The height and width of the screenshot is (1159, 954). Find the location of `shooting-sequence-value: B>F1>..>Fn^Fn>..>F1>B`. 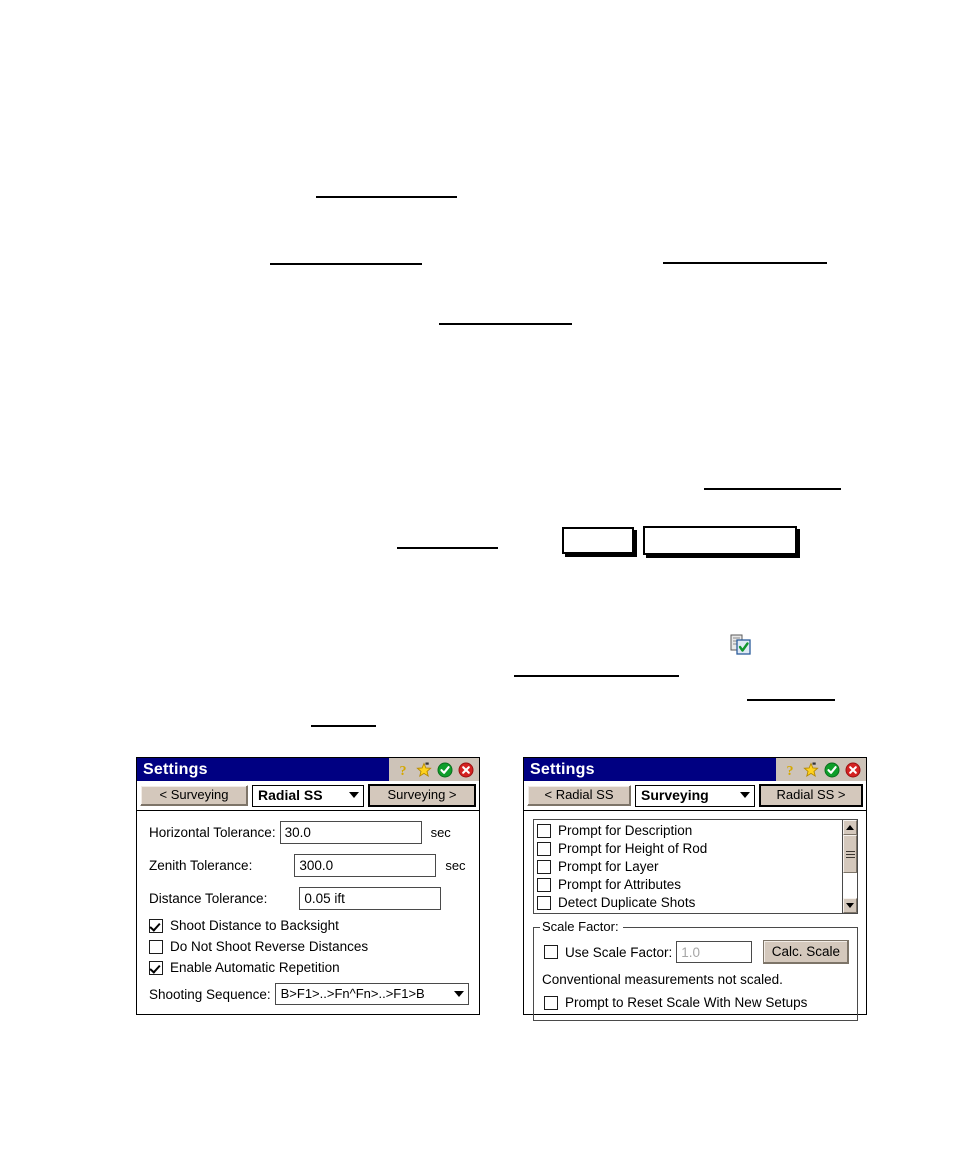

shooting-sequence-value: B>F1>..>Fn^Fn>..>F1>B is located at coordinates (352, 994).